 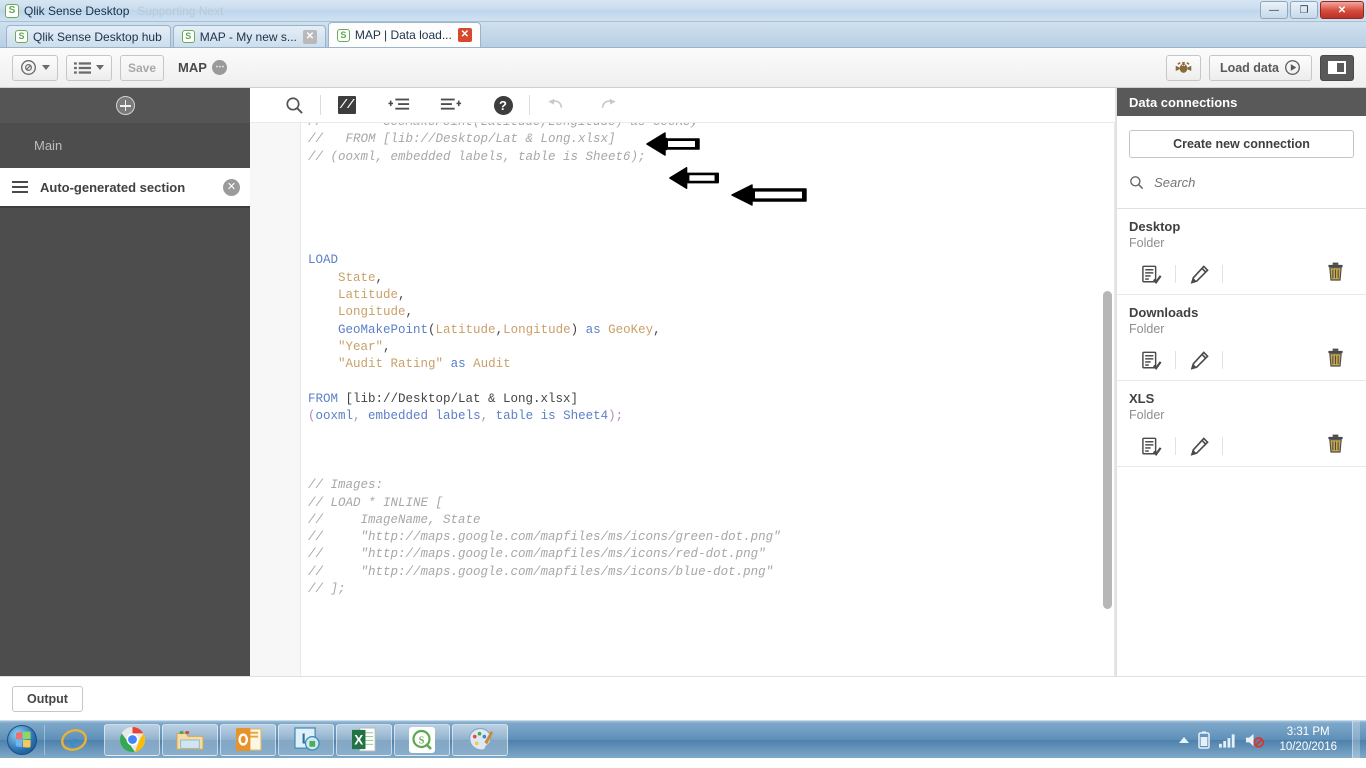 I want to click on code-line: 39 // ];, so click(x=707, y=590).